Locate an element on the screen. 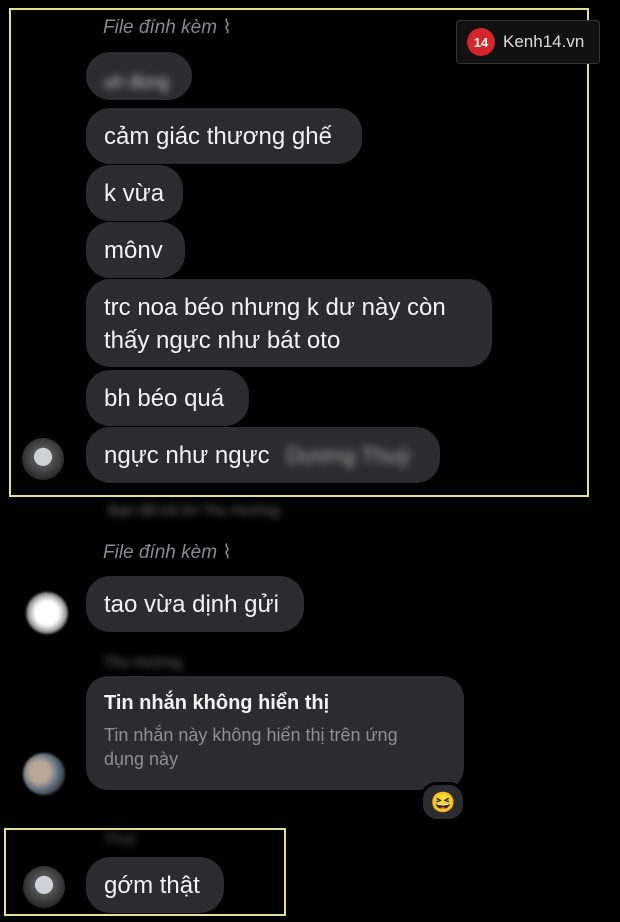 The height and width of the screenshot is (922, 620). message-bubble: gớm thật is located at coordinates (155, 885).